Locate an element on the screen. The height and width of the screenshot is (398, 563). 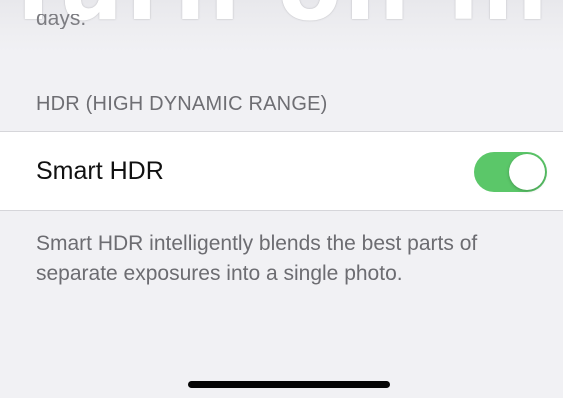
section-header-hdr: HDR (HIGH DYNAMIC RANGE) is located at coordinates (182, 104).